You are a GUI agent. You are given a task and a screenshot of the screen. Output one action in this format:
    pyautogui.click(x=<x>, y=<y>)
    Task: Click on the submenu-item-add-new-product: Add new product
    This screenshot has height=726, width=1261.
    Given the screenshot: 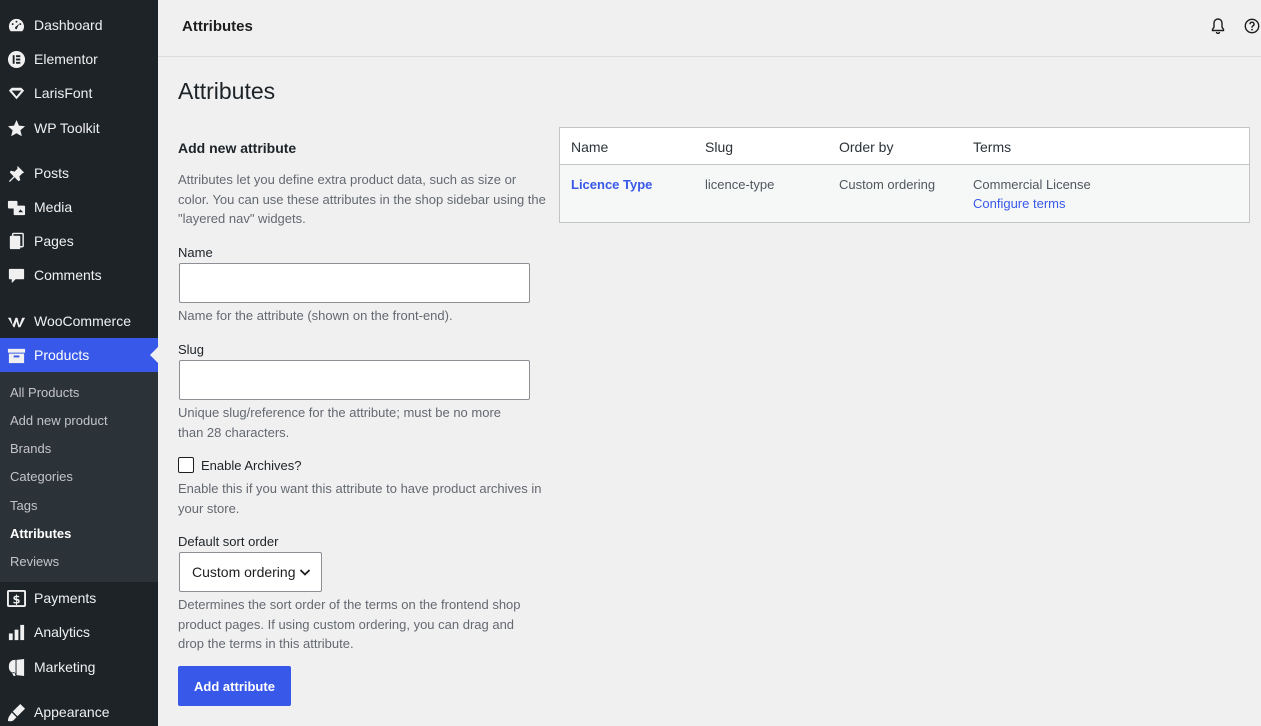 What is the action you would take?
    pyautogui.click(x=59, y=420)
    